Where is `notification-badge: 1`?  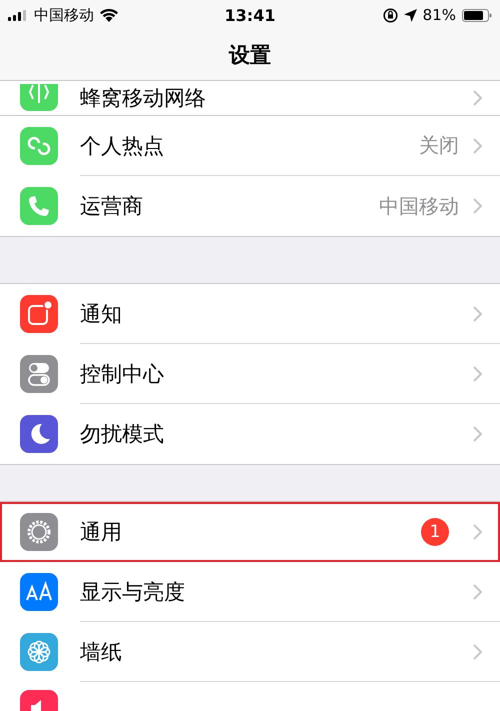 notification-badge: 1 is located at coordinates (435, 532).